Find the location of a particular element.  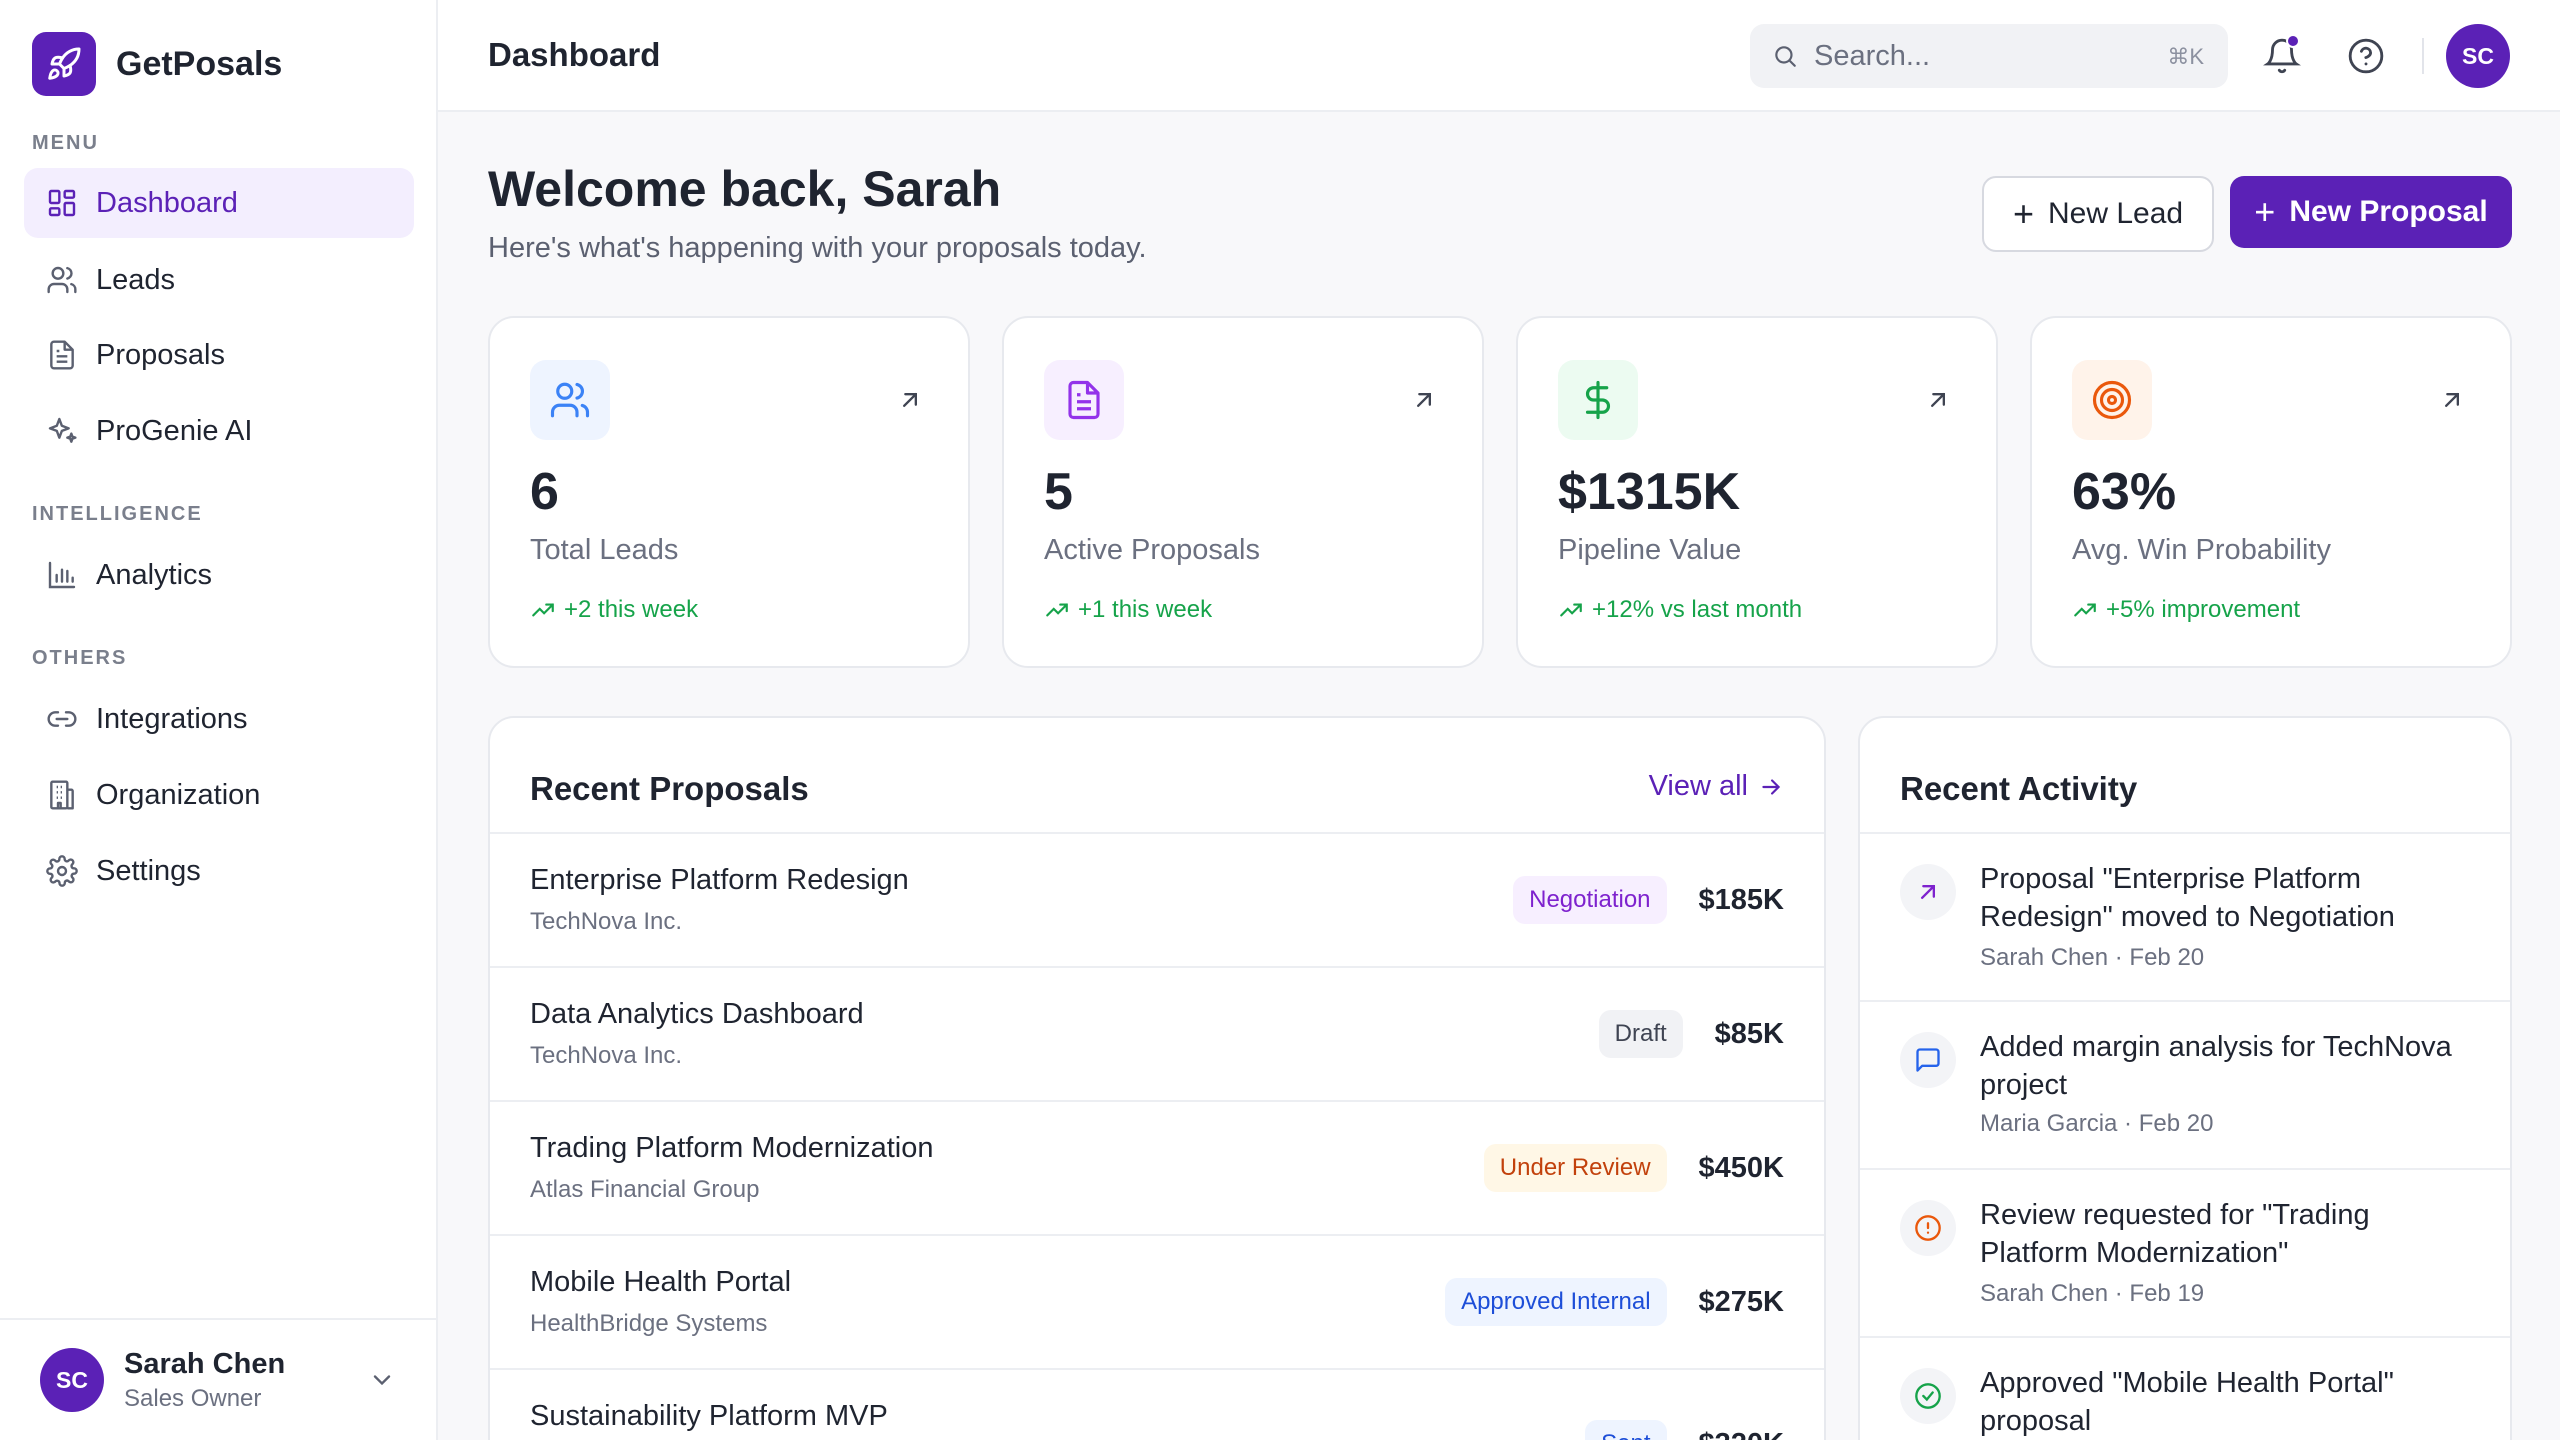

bar-chart-icon is located at coordinates (62, 575).